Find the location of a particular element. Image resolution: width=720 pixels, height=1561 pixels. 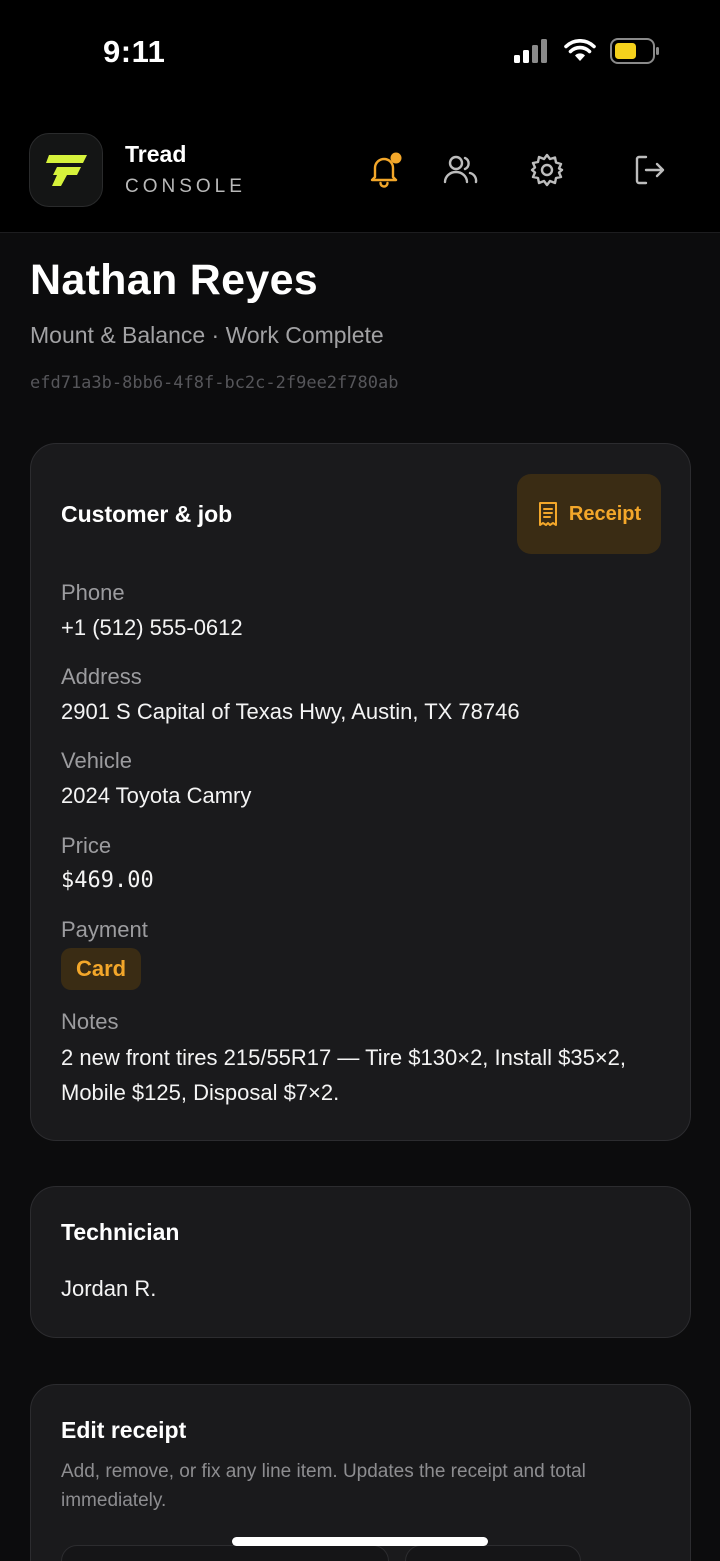

brand-name: Tread is located at coordinates (156, 154).